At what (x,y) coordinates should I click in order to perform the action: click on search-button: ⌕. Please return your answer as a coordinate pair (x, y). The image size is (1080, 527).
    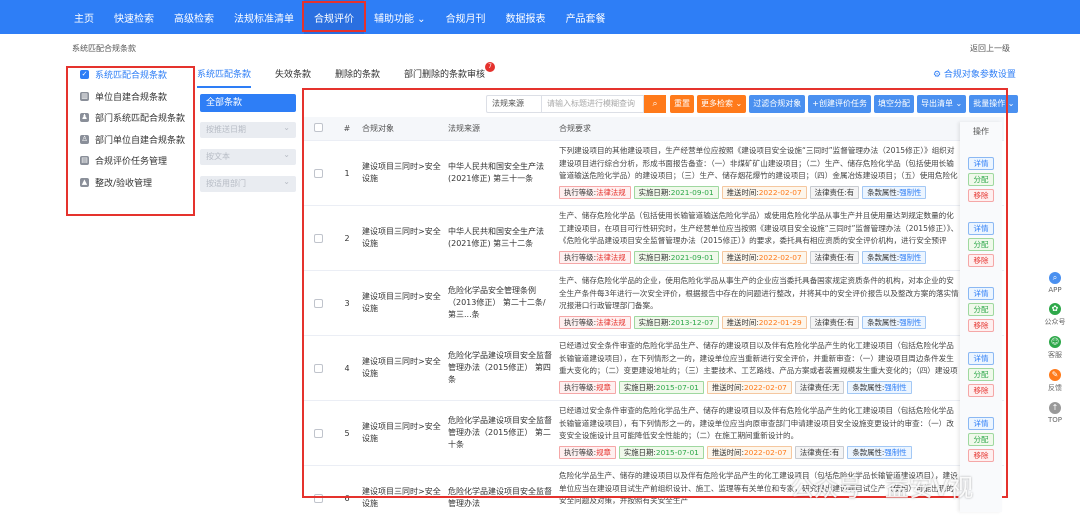
    Looking at the image, I should click on (655, 104).